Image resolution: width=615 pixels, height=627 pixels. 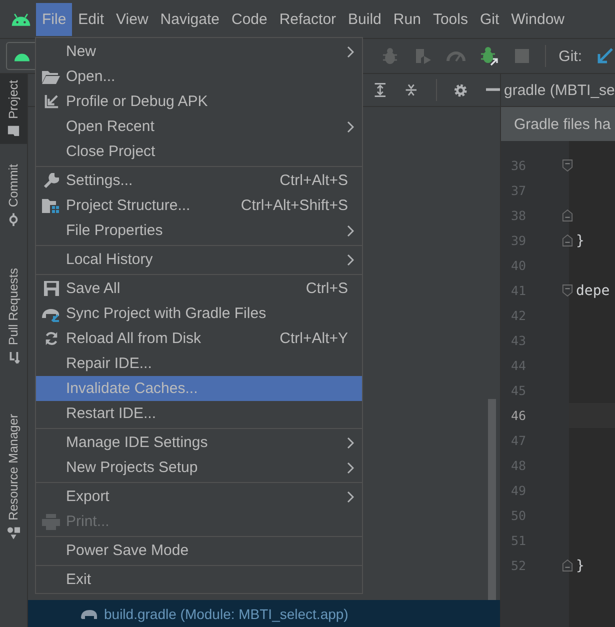 What do you see at coordinates (519, 415) in the screenshot?
I see `line-number: 46` at bounding box center [519, 415].